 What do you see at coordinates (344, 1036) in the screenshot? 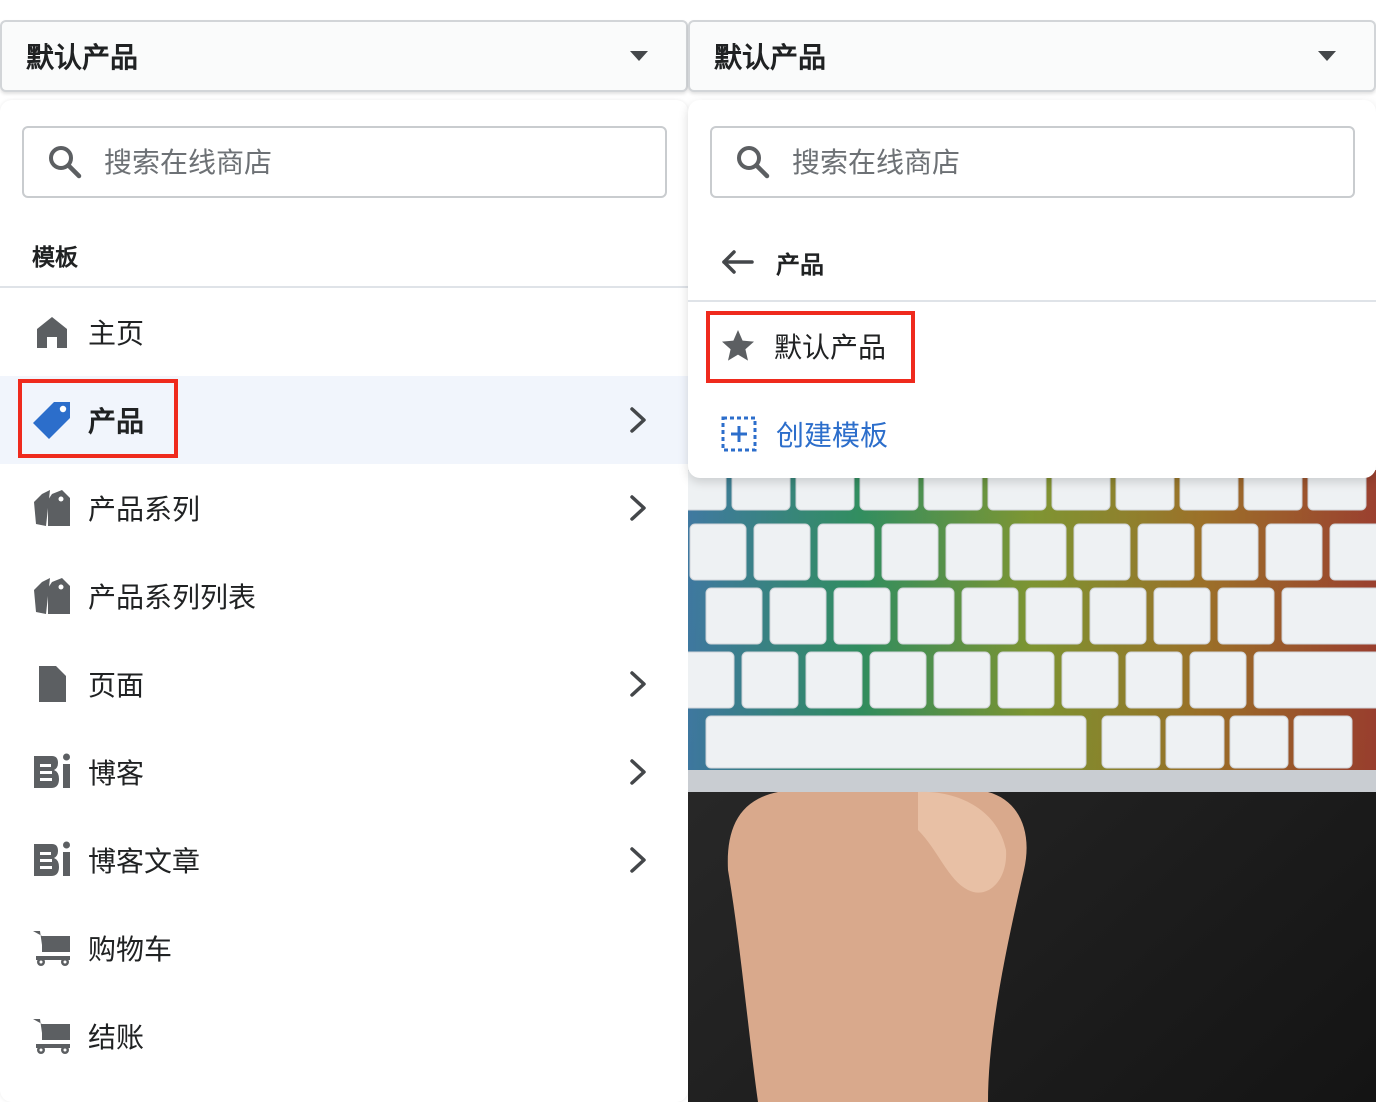
I see `menu-item-checkout: 结账` at bounding box center [344, 1036].